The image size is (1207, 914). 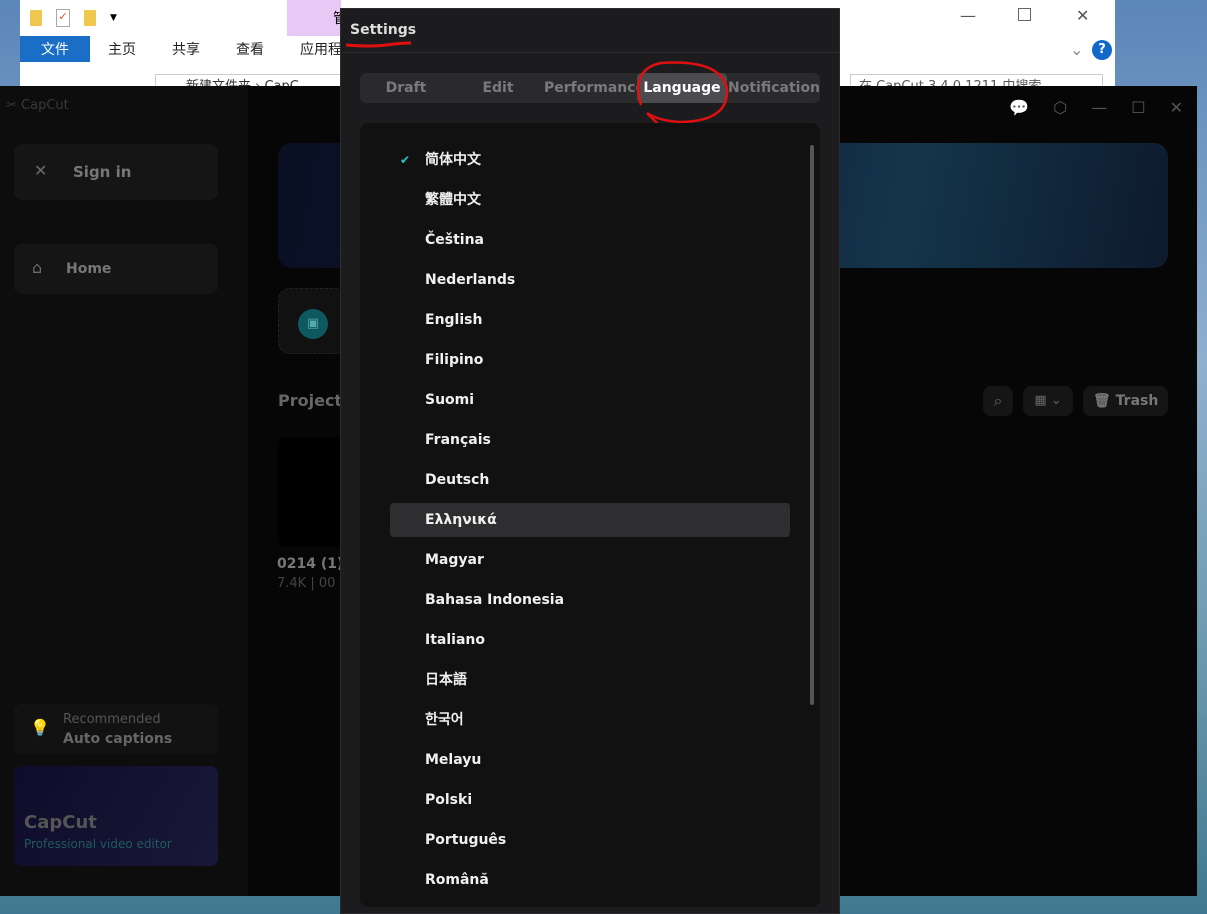 I want to click on sidebar-item-home: ⌂ Home, so click(x=116, y=269).